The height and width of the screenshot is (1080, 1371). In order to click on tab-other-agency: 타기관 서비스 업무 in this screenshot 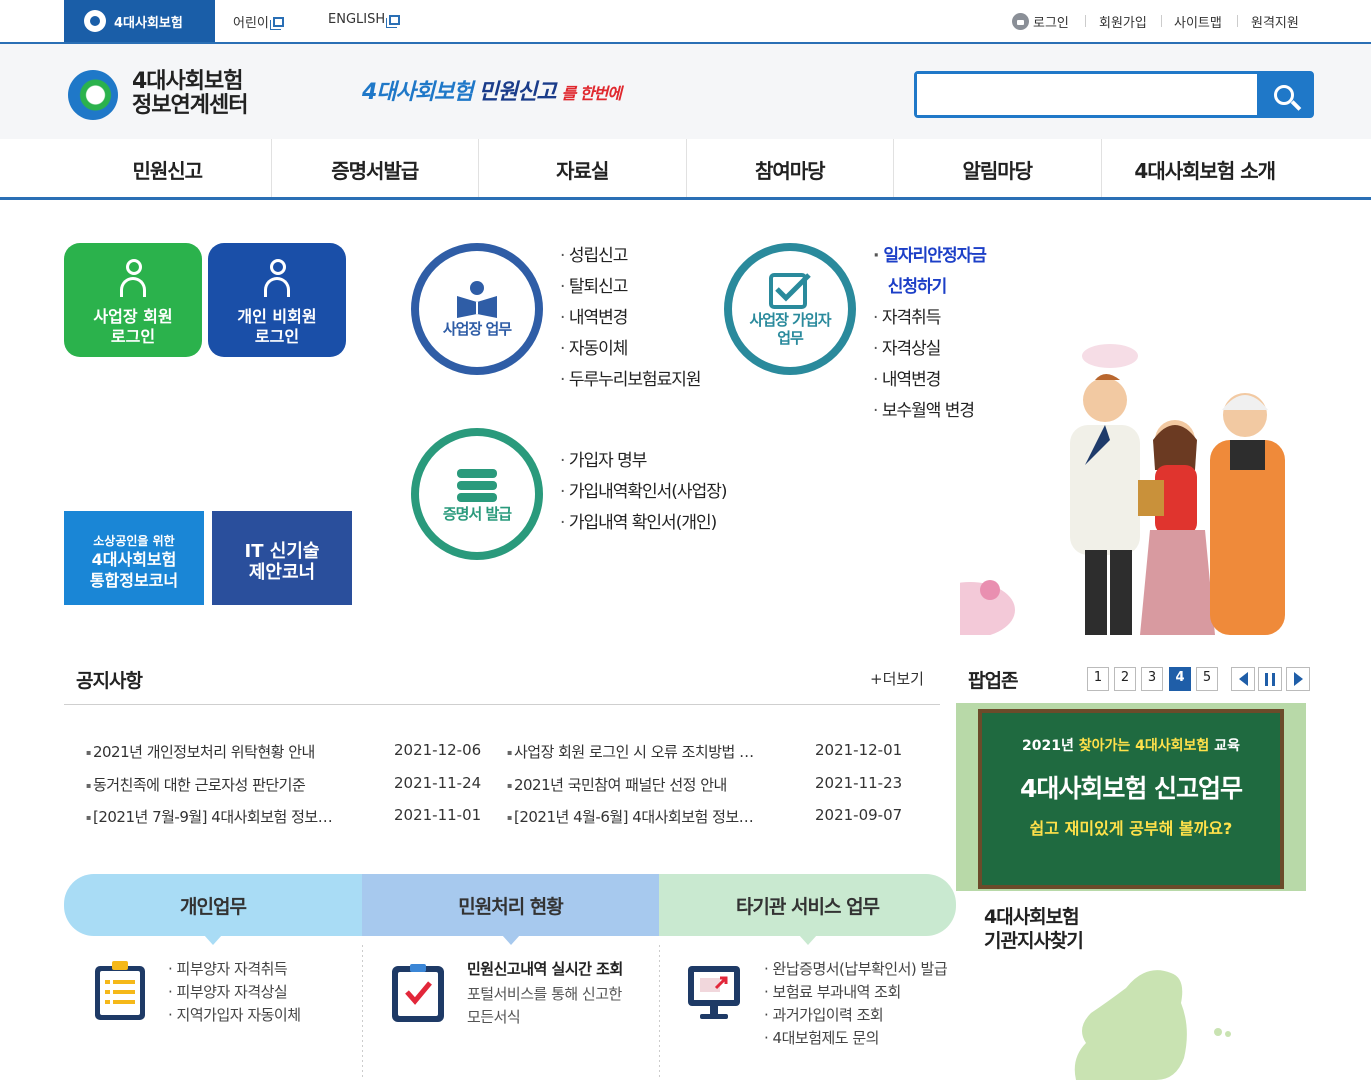, I will do `click(807, 909)`.